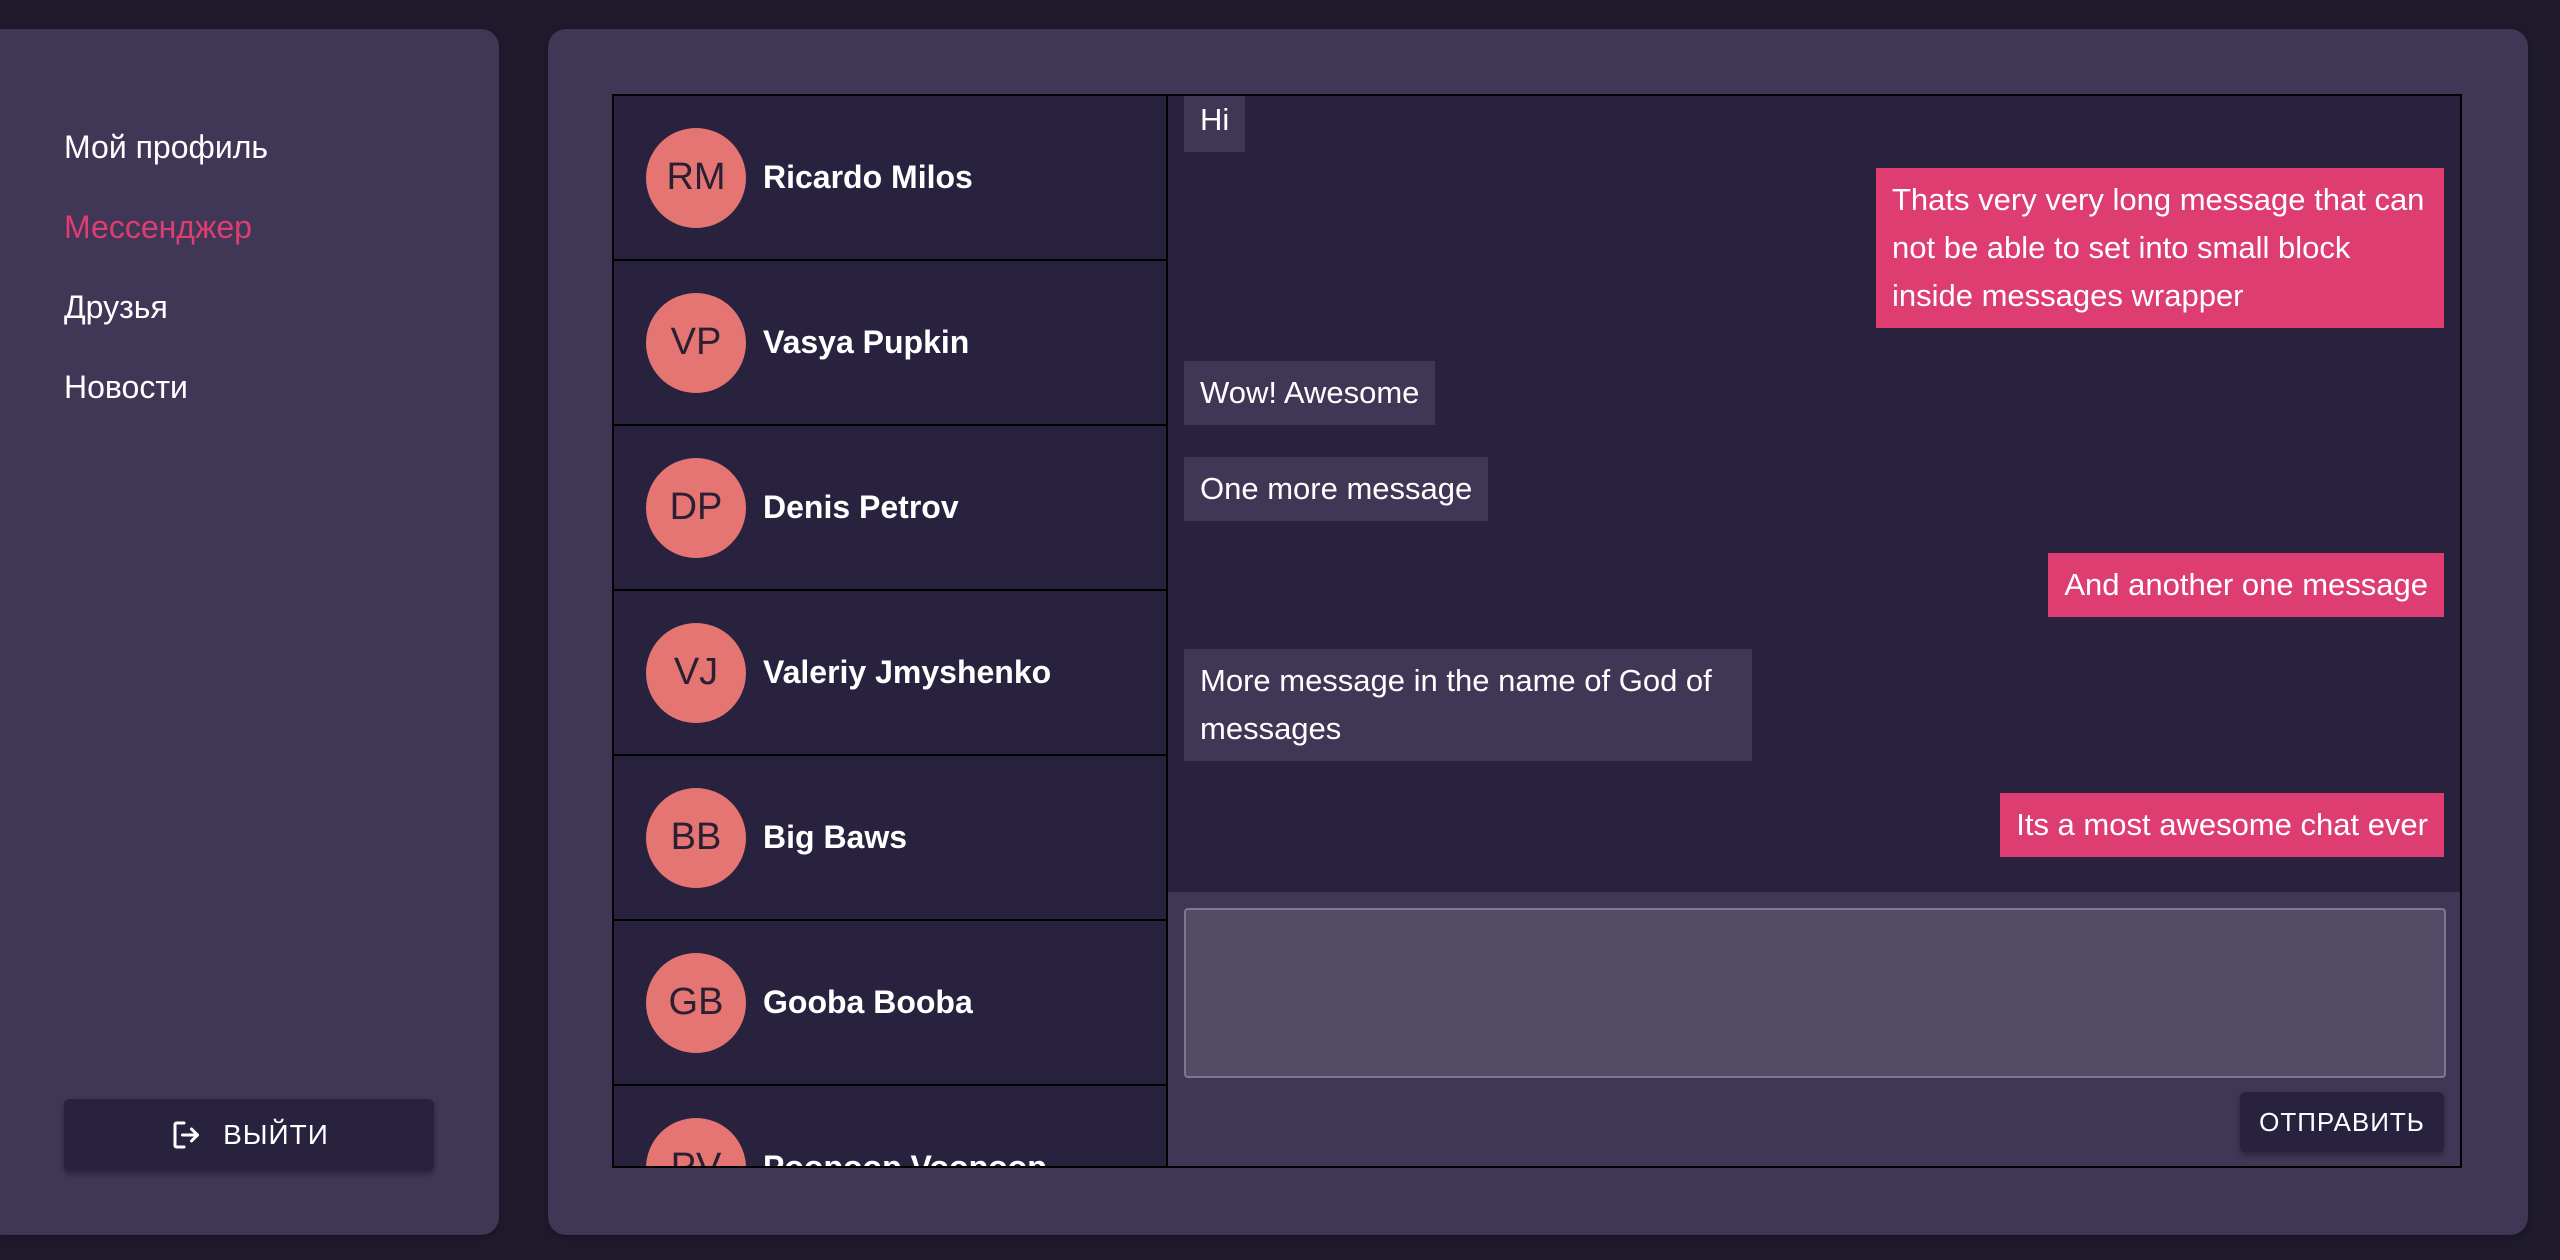  I want to click on composer: ОТПРАВИТЬ, so click(1814, 1029).